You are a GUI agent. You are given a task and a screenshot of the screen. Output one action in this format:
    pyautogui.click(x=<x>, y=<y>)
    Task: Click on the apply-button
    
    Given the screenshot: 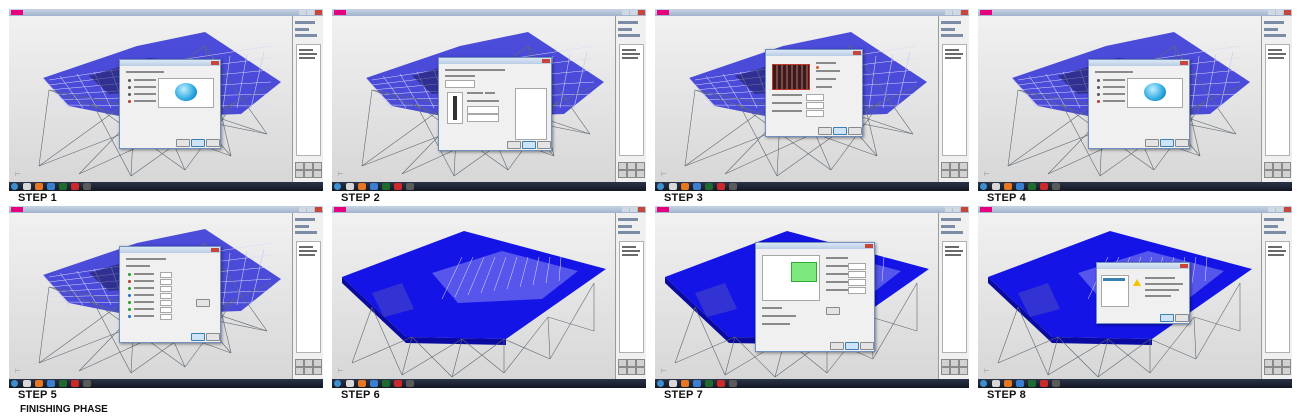 What is the action you would take?
    pyautogui.click(x=203, y=303)
    